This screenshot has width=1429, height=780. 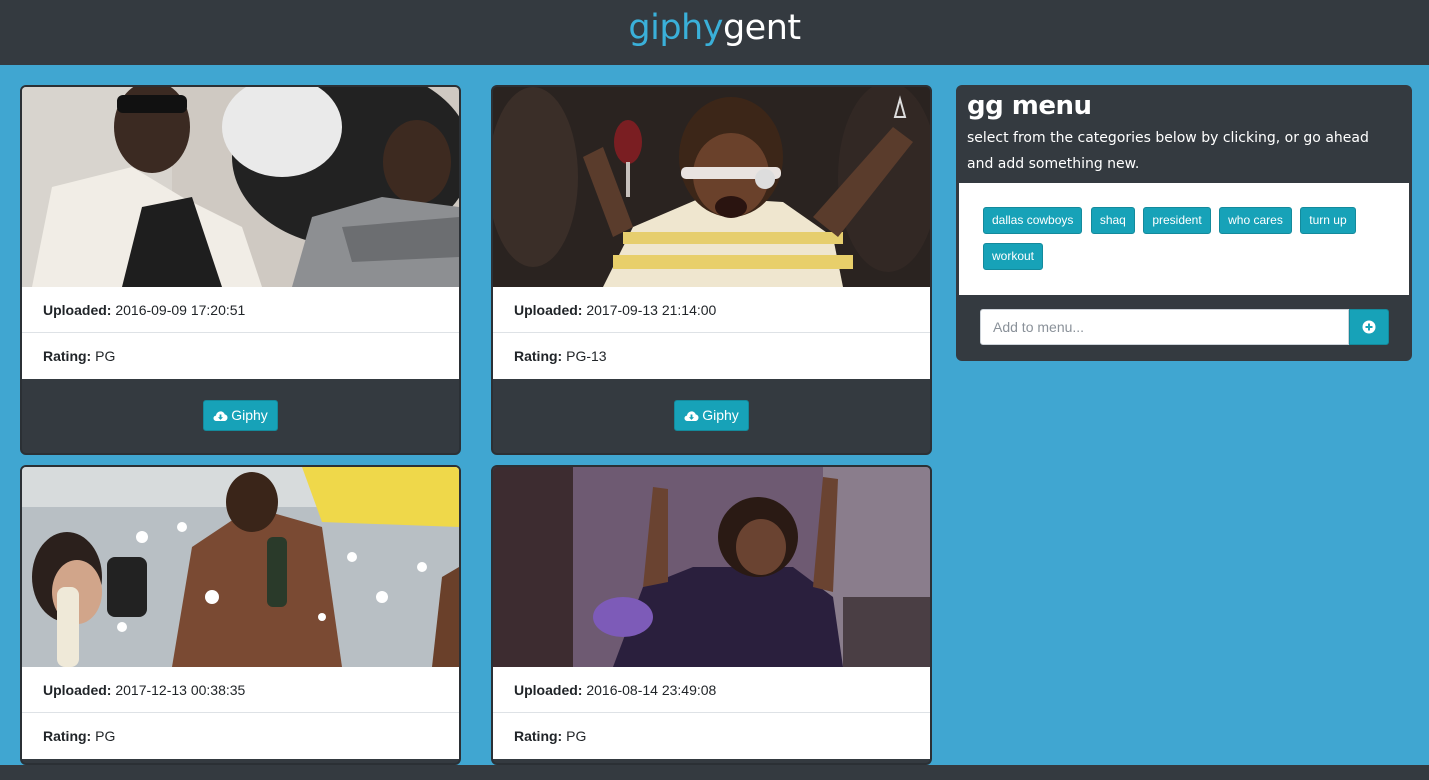 I want to click on gif-card: Uploaded: 2016-08-14 23:49:08 Rating: PG, so click(x=711, y=615).